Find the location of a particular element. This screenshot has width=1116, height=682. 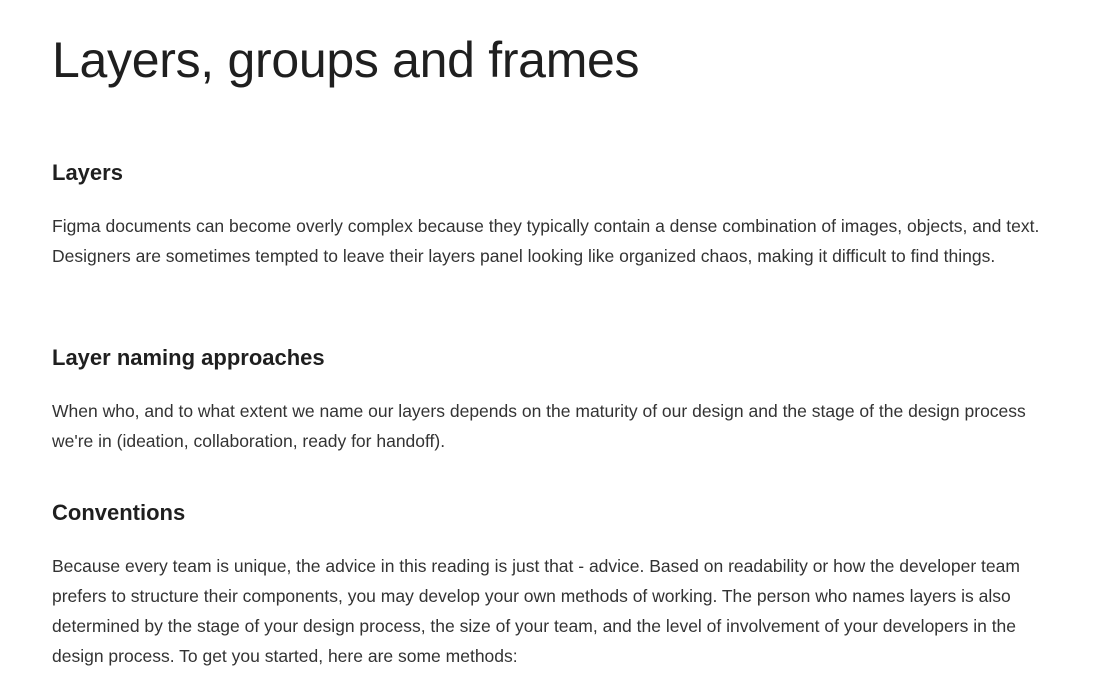

page-title: Layers, groups and frames is located at coordinates (346, 60).